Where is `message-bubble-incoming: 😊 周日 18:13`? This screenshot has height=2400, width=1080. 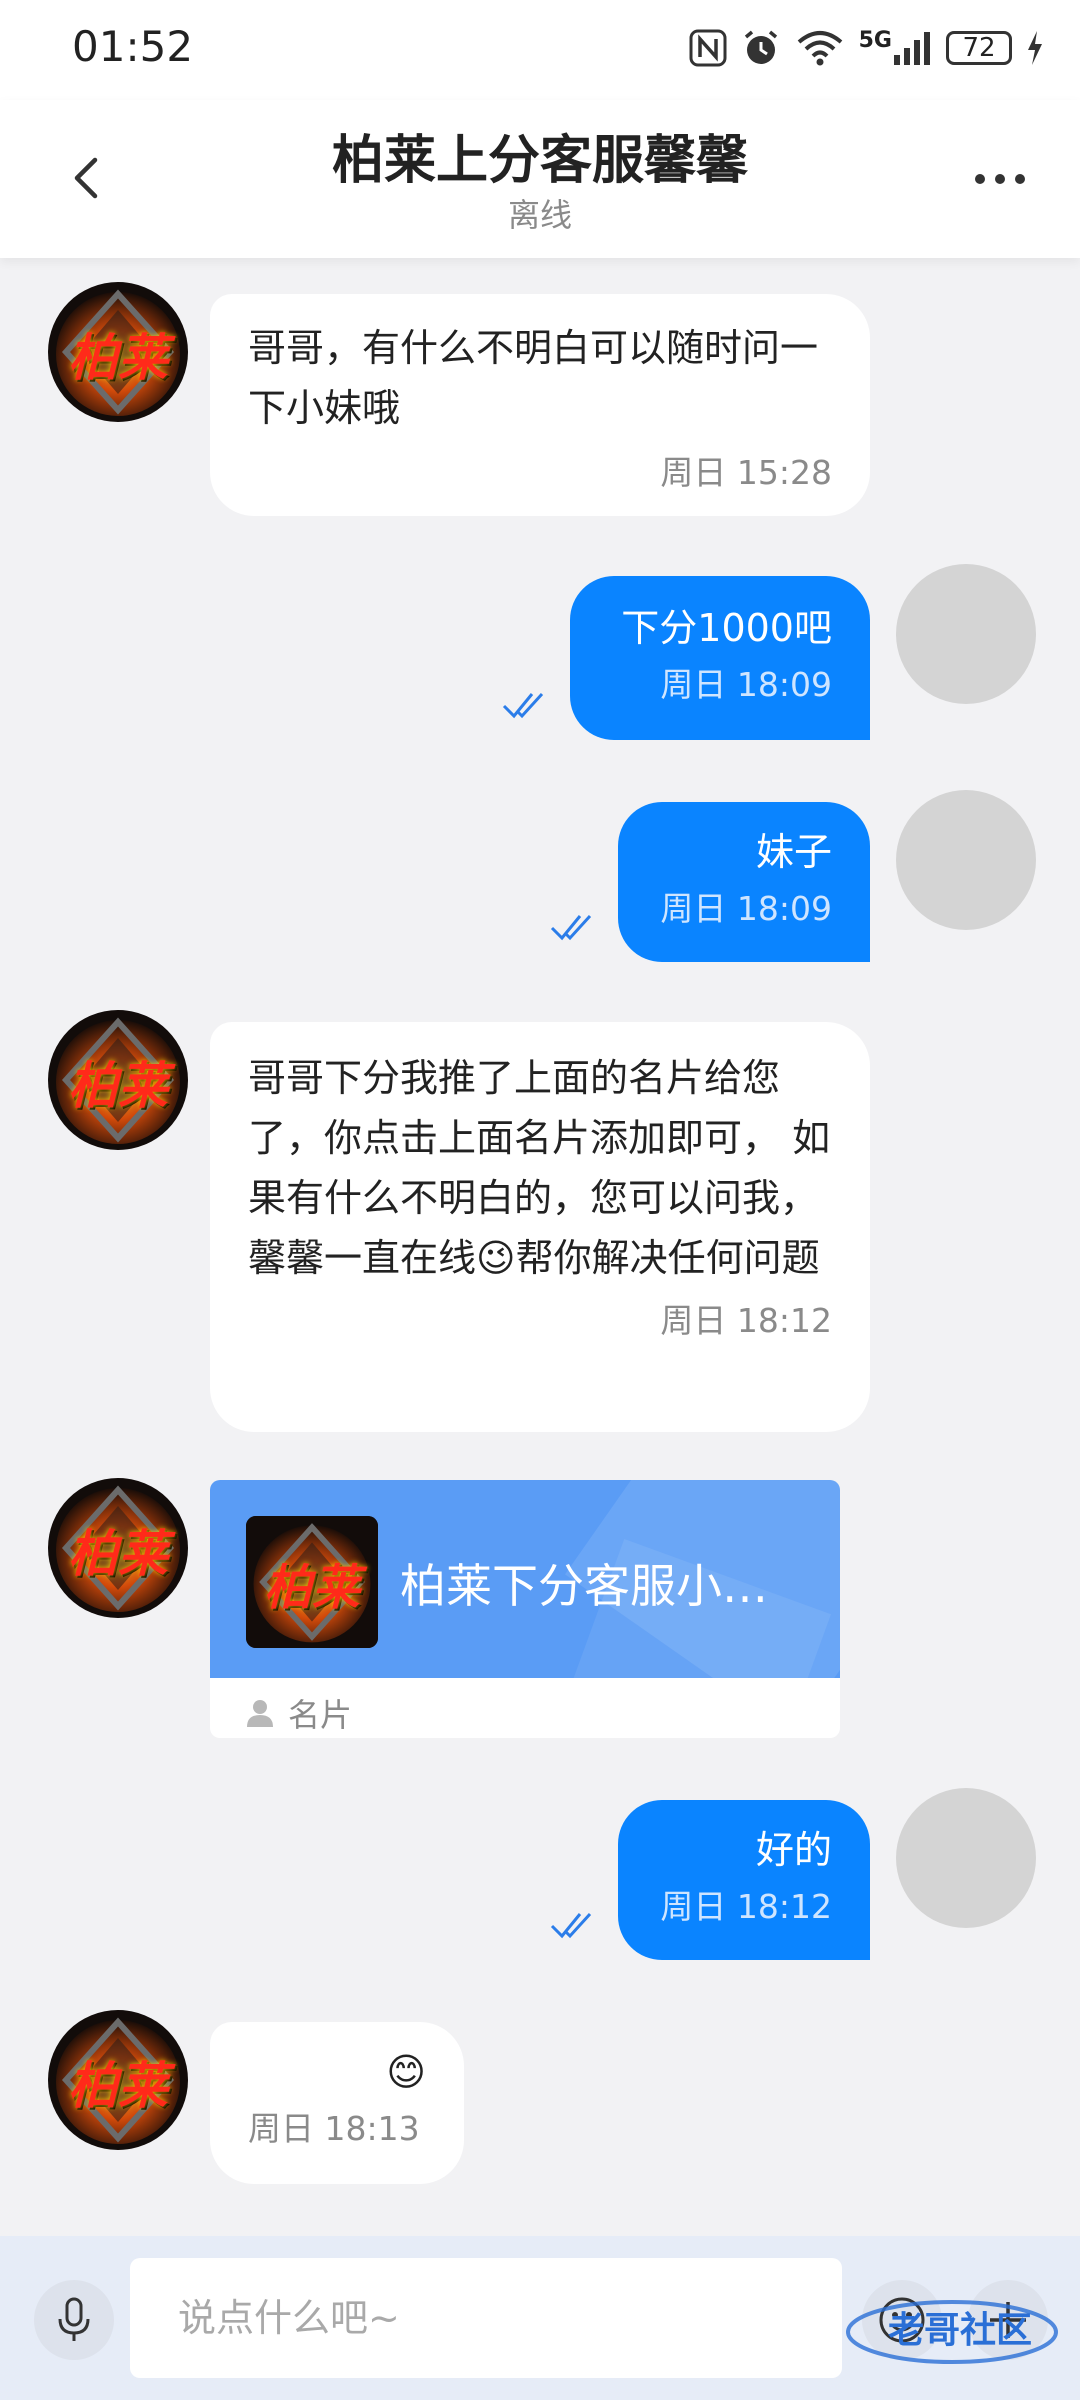
message-bubble-incoming: 😊 周日 18:13 is located at coordinates (337, 2103).